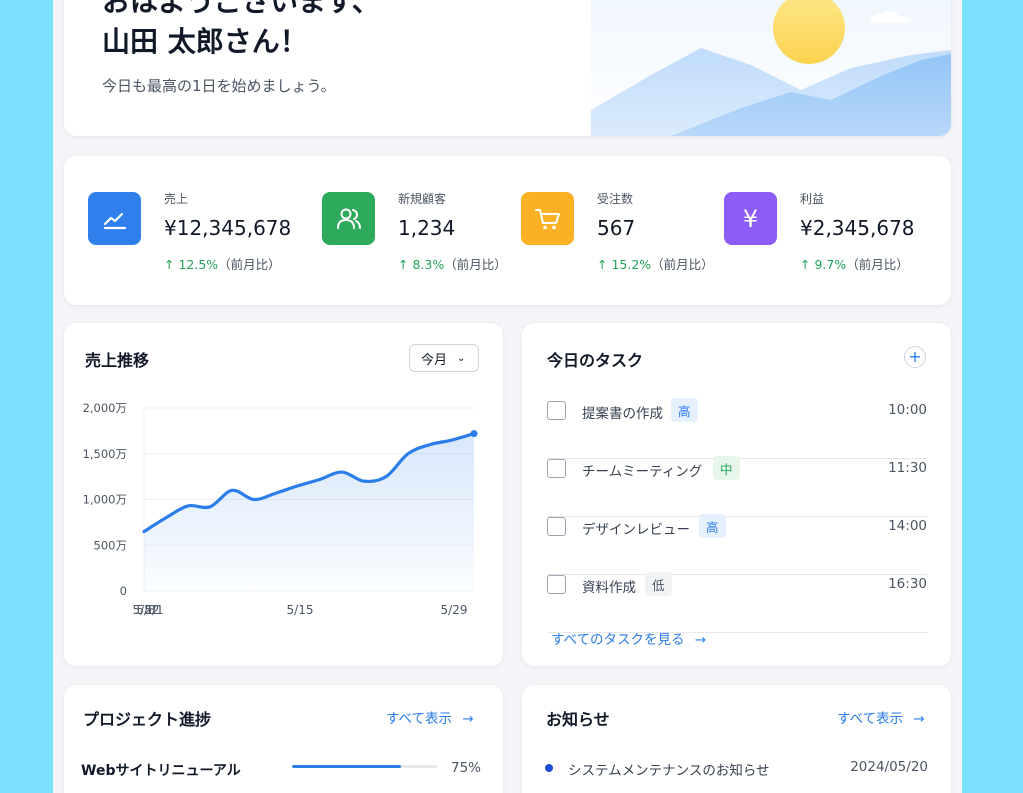 The height and width of the screenshot is (793, 1023). Describe the element at coordinates (737, 602) in the screenshot. I see `task-item: 資料作成 低 16:30` at that location.